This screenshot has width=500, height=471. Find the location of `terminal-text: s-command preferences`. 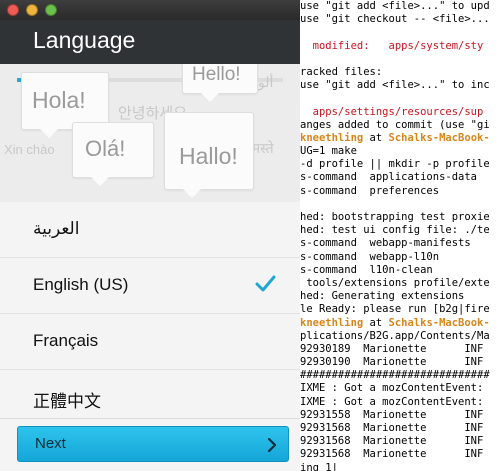

terminal-text: s-command preferences is located at coordinates (370, 190).